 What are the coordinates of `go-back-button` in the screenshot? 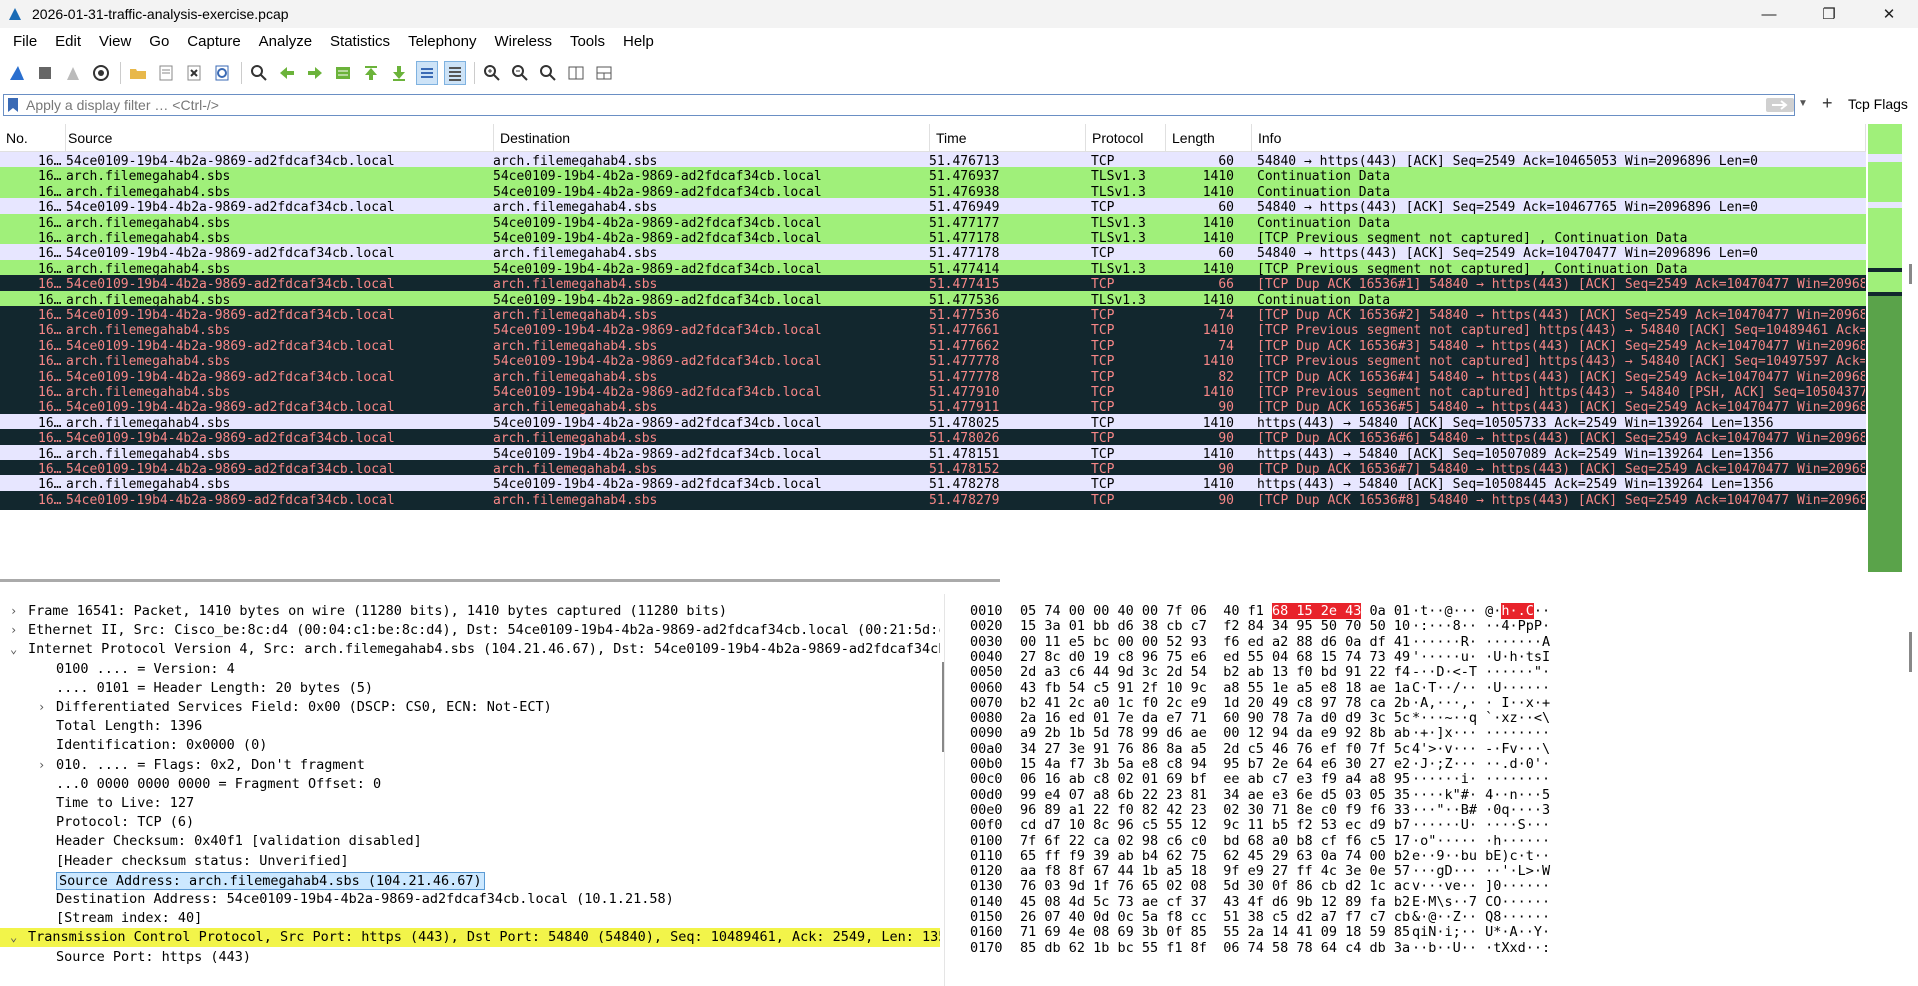 It's located at (287, 73).